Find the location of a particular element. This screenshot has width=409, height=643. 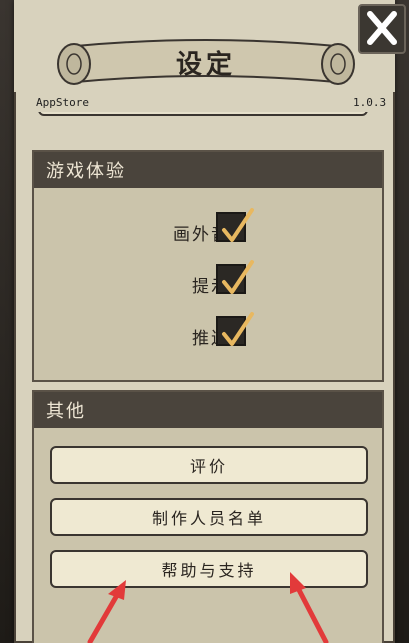

title-scroll-banner: 设定 is located at coordinates (206, 62).